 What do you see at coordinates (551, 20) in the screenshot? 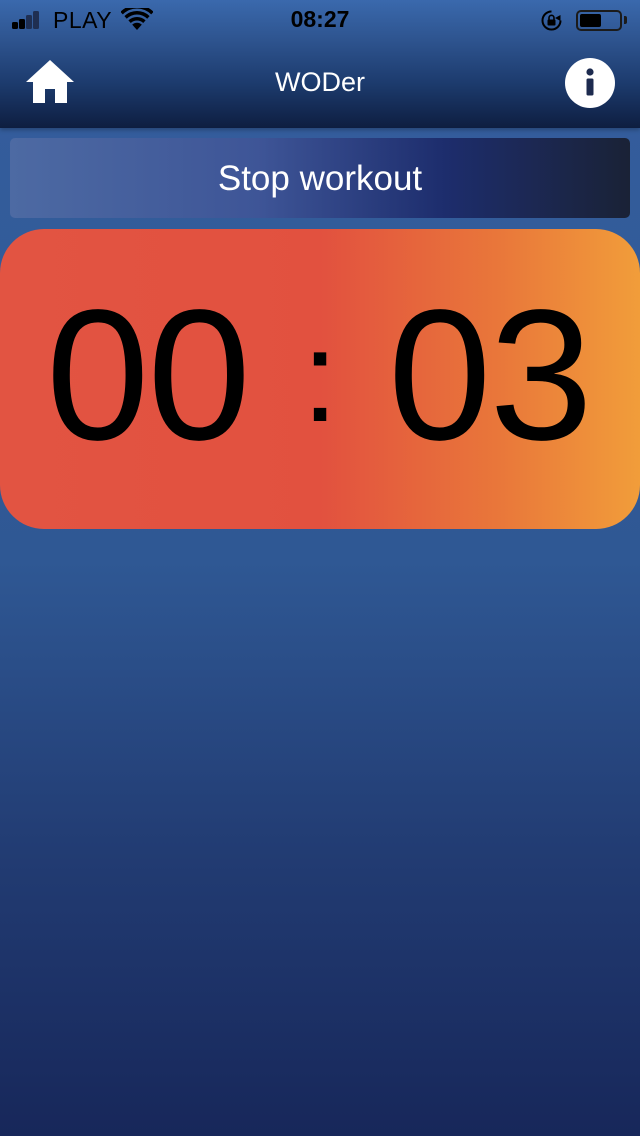
I see `rotation-lock-icon` at bounding box center [551, 20].